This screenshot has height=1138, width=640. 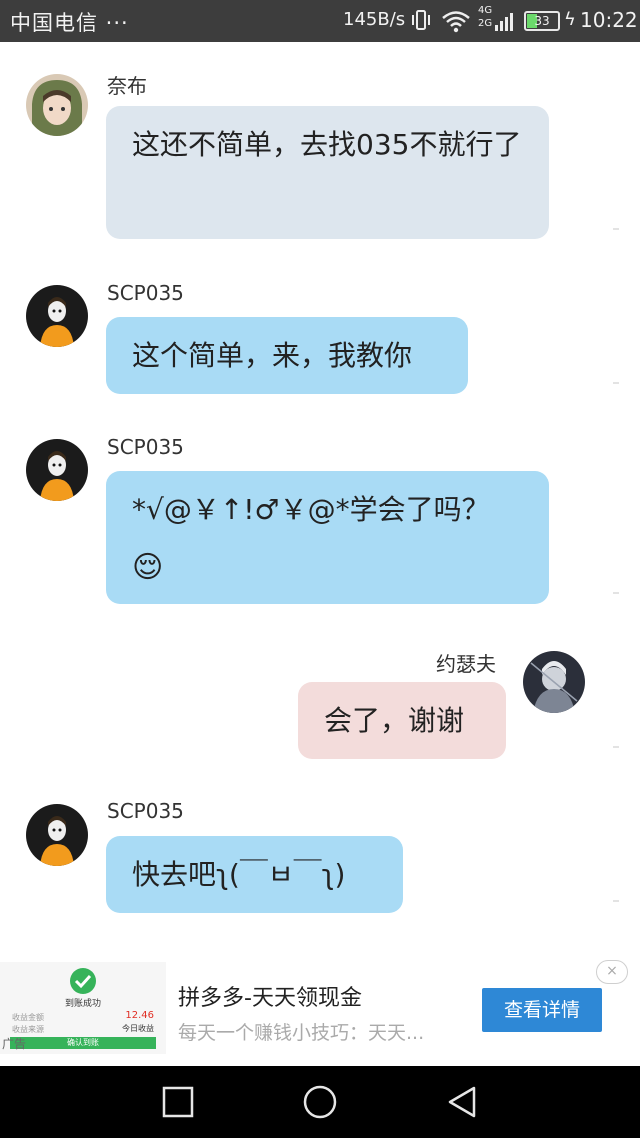 I want to click on ad-thumb-amount: 12.46, so click(x=139, y=1015).